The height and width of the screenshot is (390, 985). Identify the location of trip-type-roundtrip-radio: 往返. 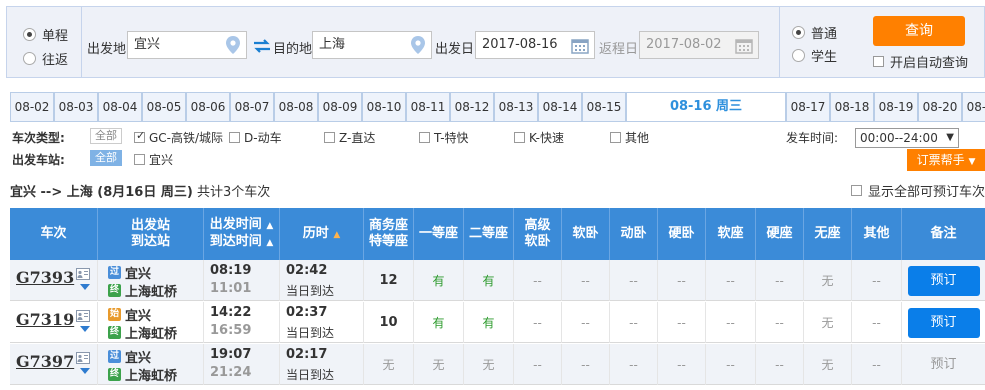
(45, 58).